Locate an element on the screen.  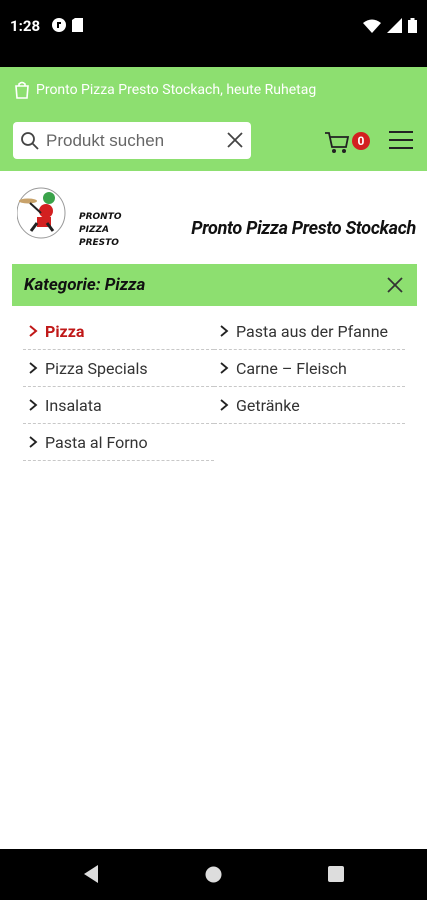
category-item-label: Getränke is located at coordinates (268, 405).